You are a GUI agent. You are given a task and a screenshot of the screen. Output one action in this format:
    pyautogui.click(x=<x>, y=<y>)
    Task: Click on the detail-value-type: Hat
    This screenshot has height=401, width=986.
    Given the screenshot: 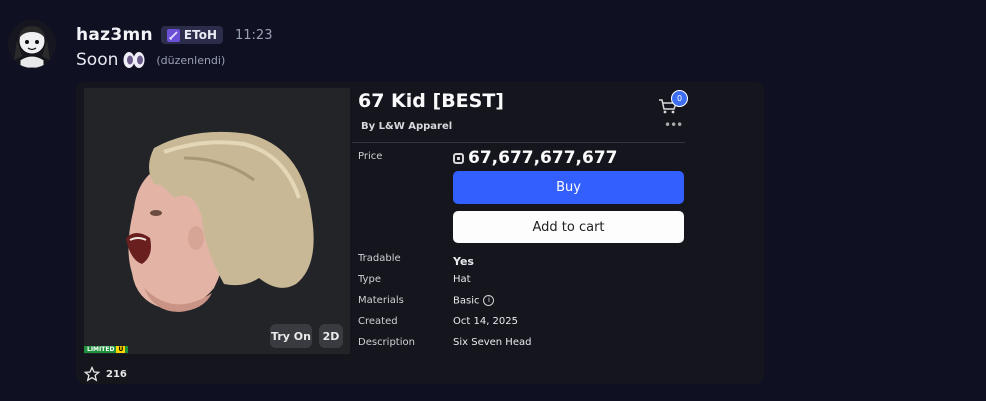 What is the action you would take?
    pyautogui.click(x=462, y=279)
    